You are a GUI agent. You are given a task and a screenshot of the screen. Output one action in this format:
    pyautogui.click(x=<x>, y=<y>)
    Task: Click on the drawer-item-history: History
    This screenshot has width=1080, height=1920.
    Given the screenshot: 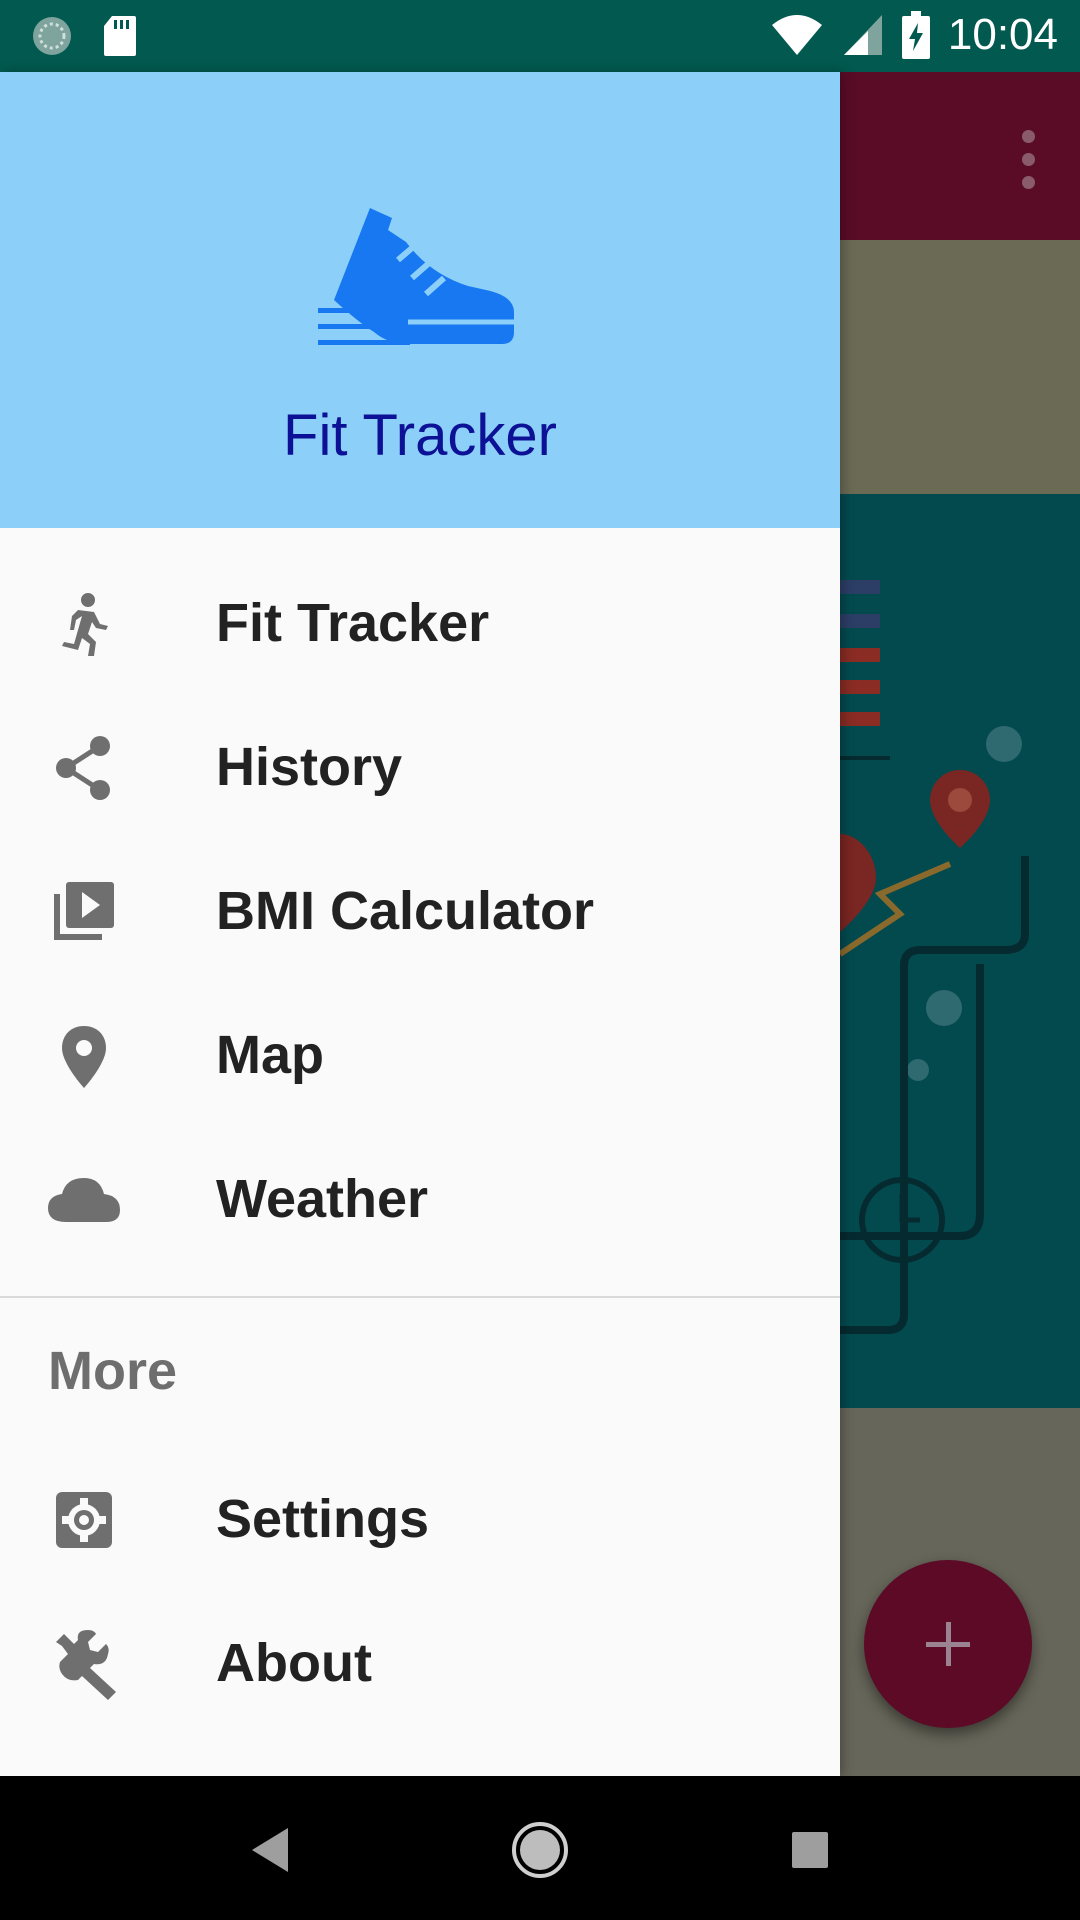 What is the action you would take?
    pyautogui.click(x=420, y=768)
    